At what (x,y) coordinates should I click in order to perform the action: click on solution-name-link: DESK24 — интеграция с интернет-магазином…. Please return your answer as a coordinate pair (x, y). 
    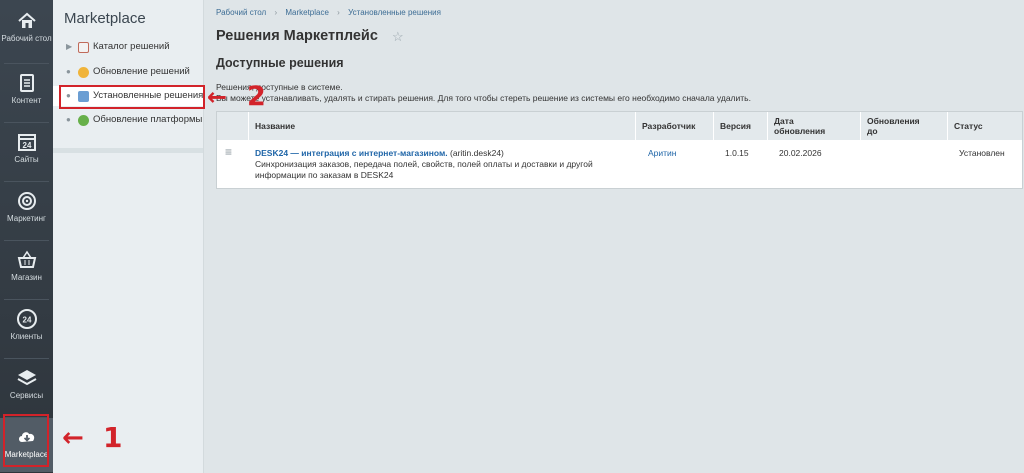
    Looking at the image, I should click on (351, 153).